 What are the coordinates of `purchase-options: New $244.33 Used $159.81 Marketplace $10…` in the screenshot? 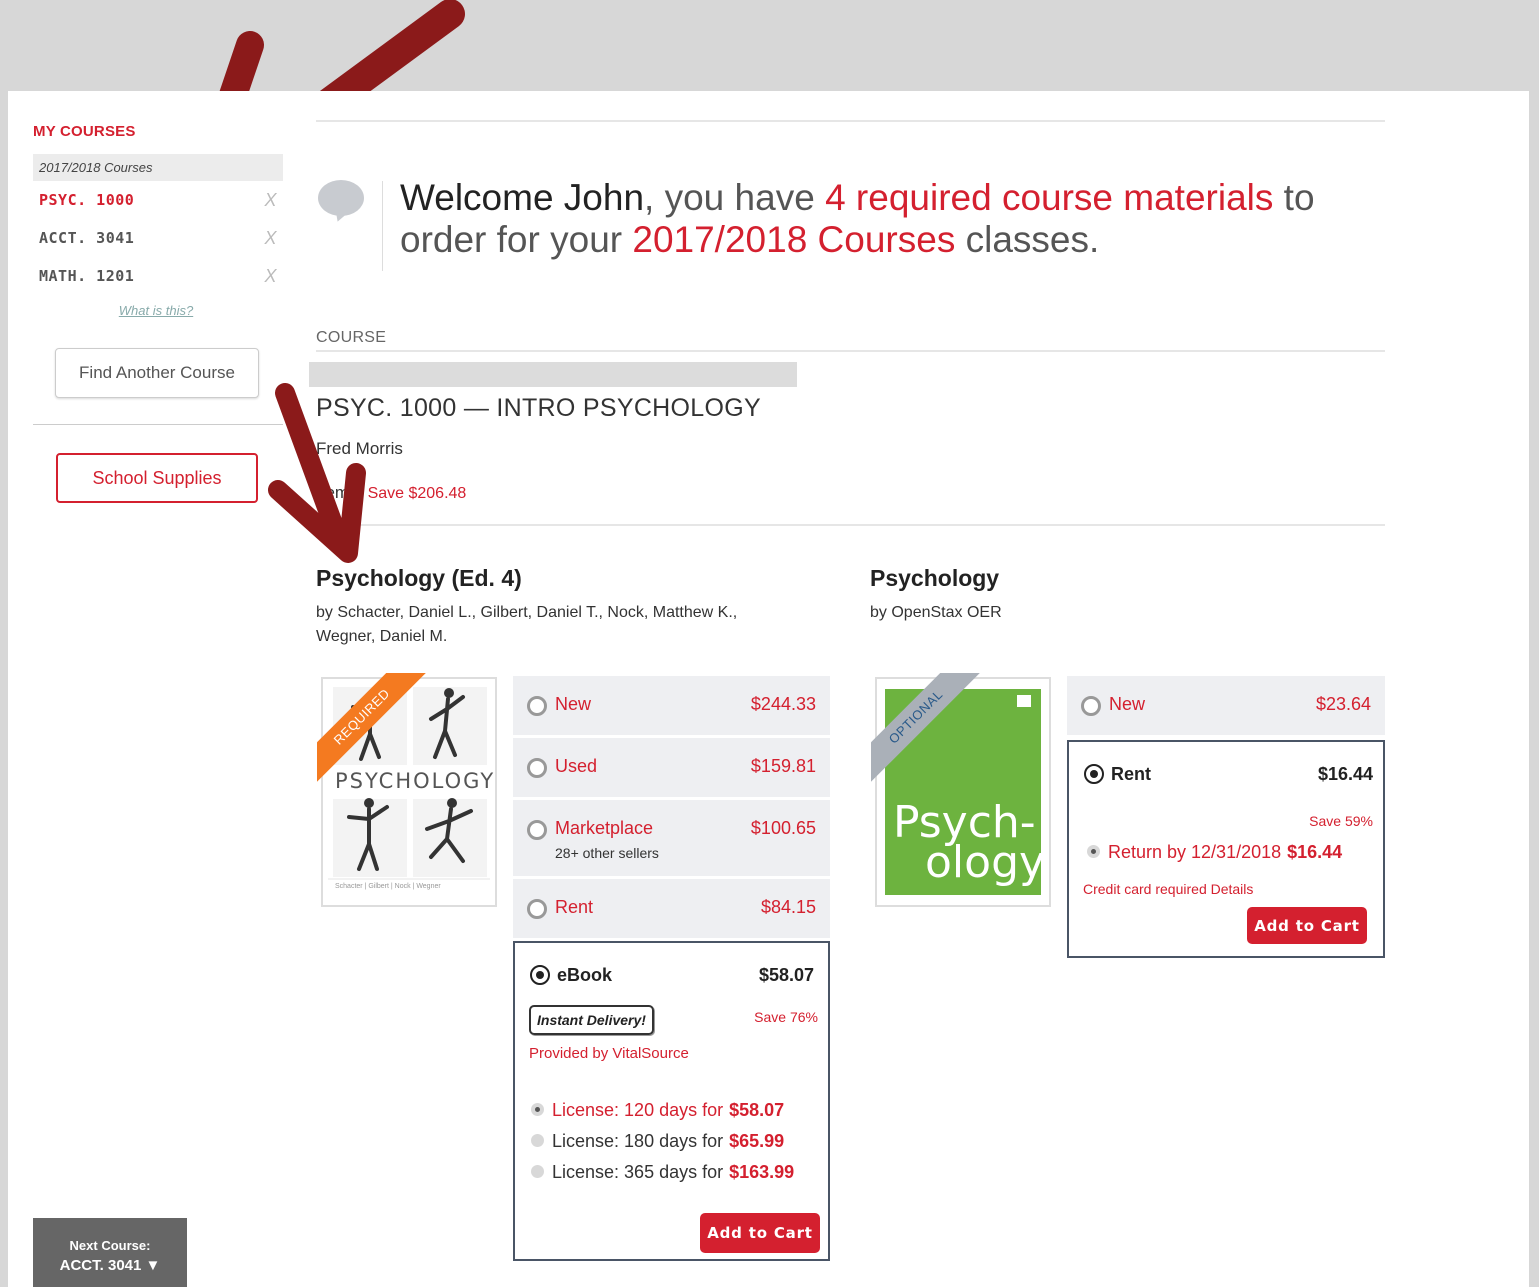 It's located at (671, 808).